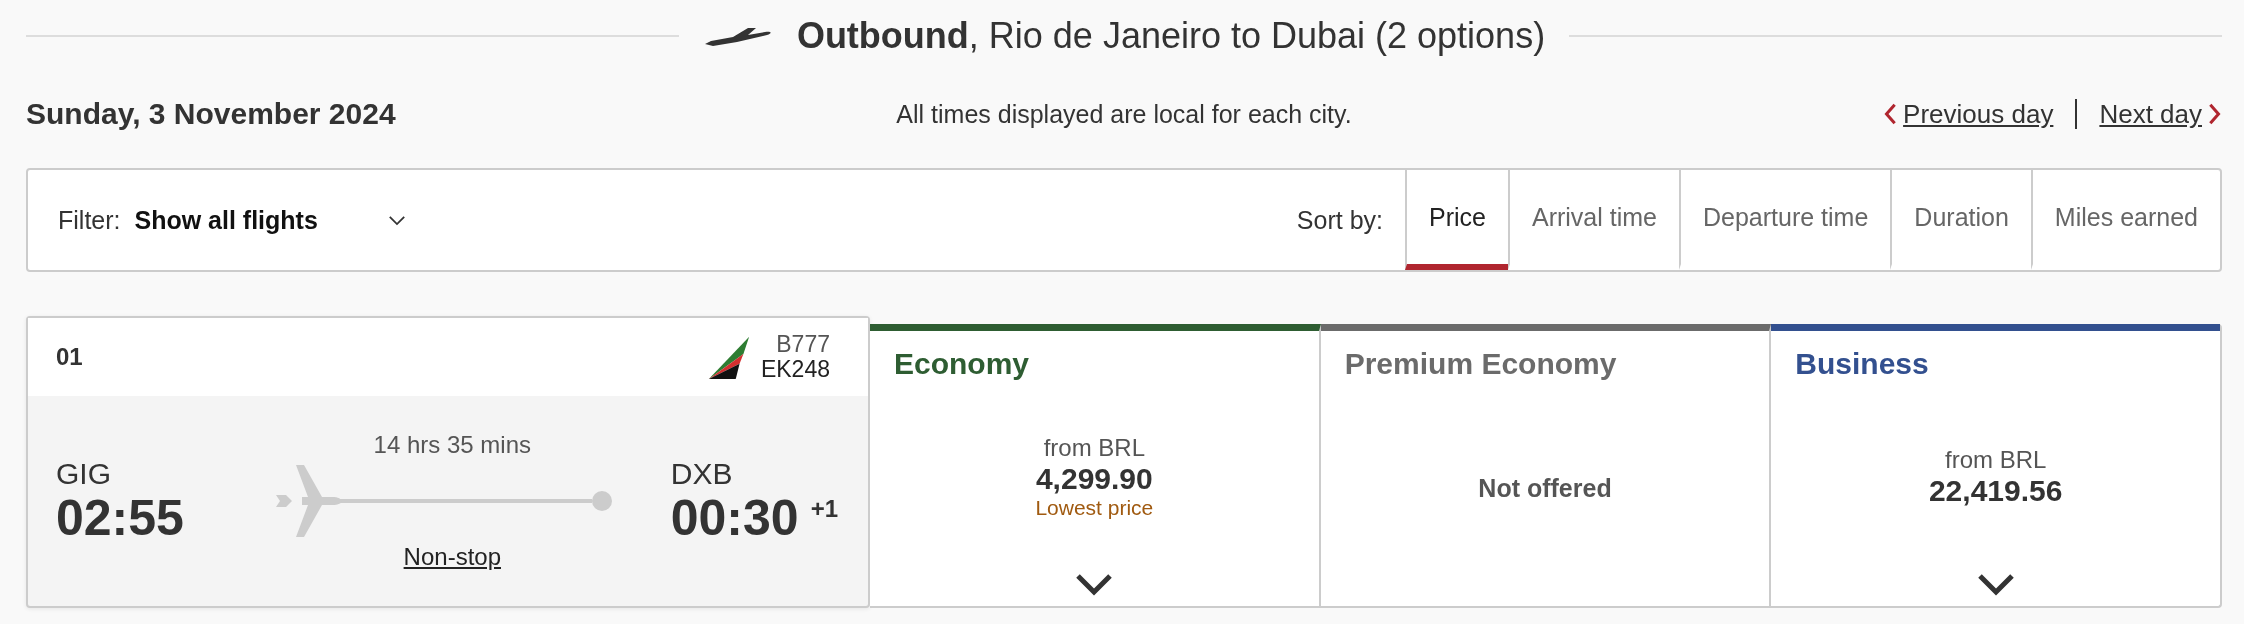  Describe the element at coordinates (270, 220) in the screenshot. I see `filter-dropdown: Show all flights` at that location.